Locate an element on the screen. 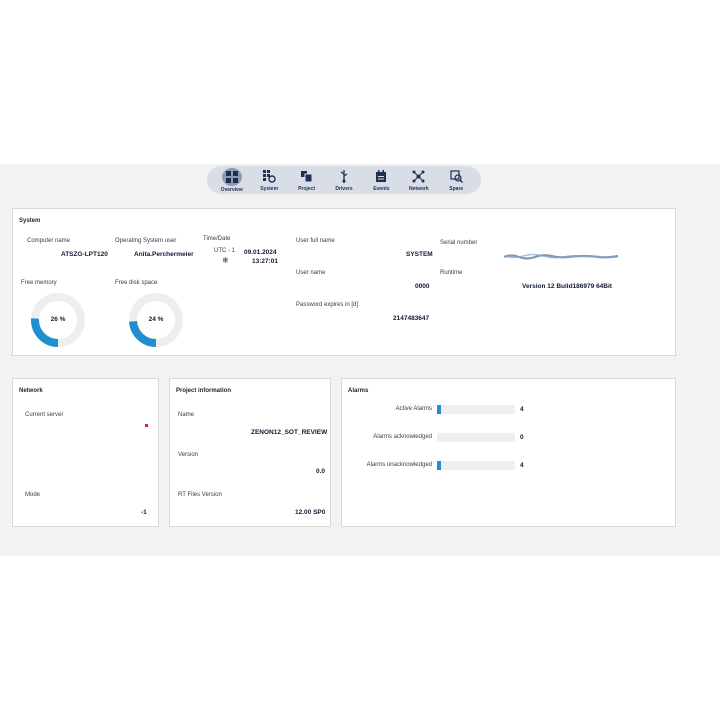 Image resolution: width=720 pixels, height=720 pixels. time-date-label: Time/Date is located at coordinates (217, 239).